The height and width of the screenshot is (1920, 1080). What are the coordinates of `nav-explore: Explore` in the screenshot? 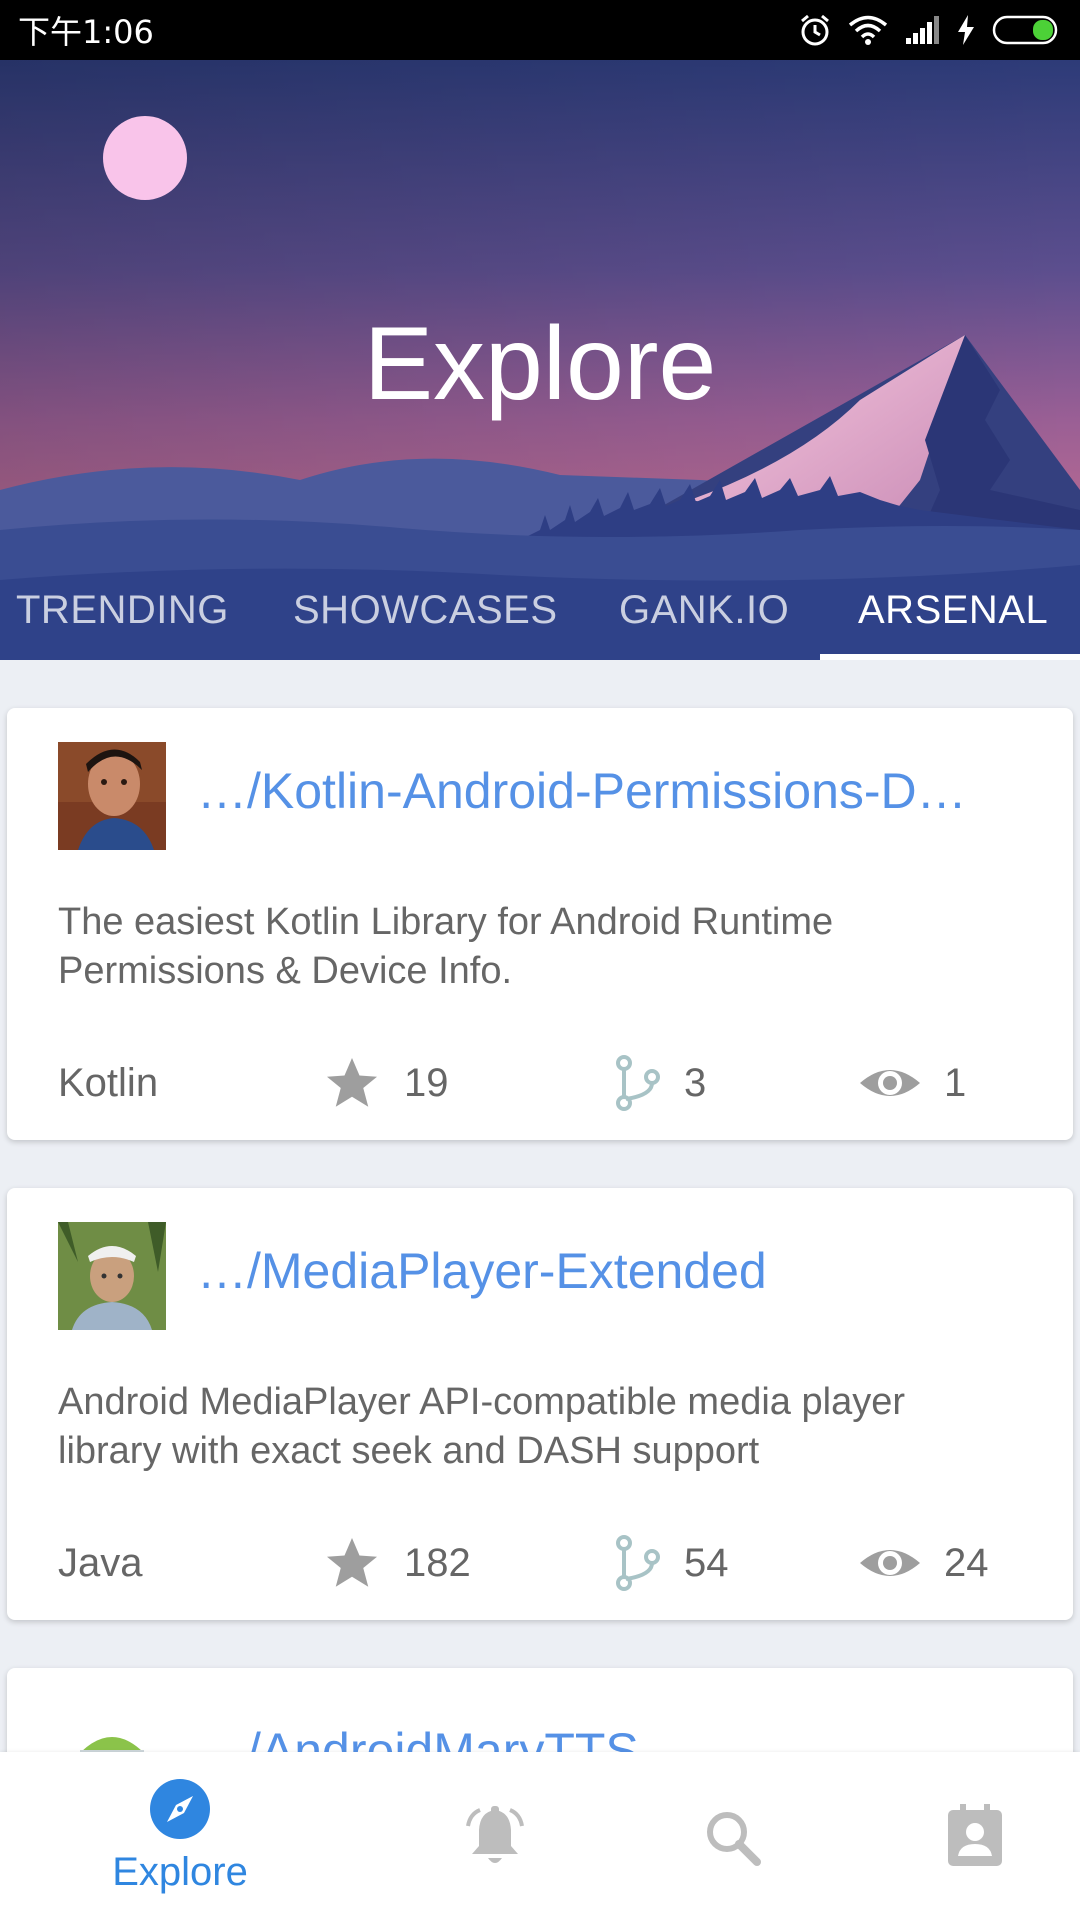 It's located at (180, 1836).